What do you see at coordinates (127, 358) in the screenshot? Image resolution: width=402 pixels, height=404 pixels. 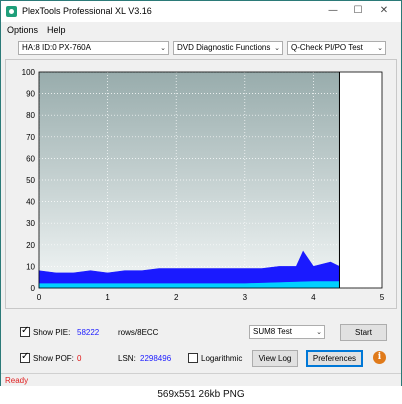 I see `lsn-label: LSN:` at bounding box center [127, 358].